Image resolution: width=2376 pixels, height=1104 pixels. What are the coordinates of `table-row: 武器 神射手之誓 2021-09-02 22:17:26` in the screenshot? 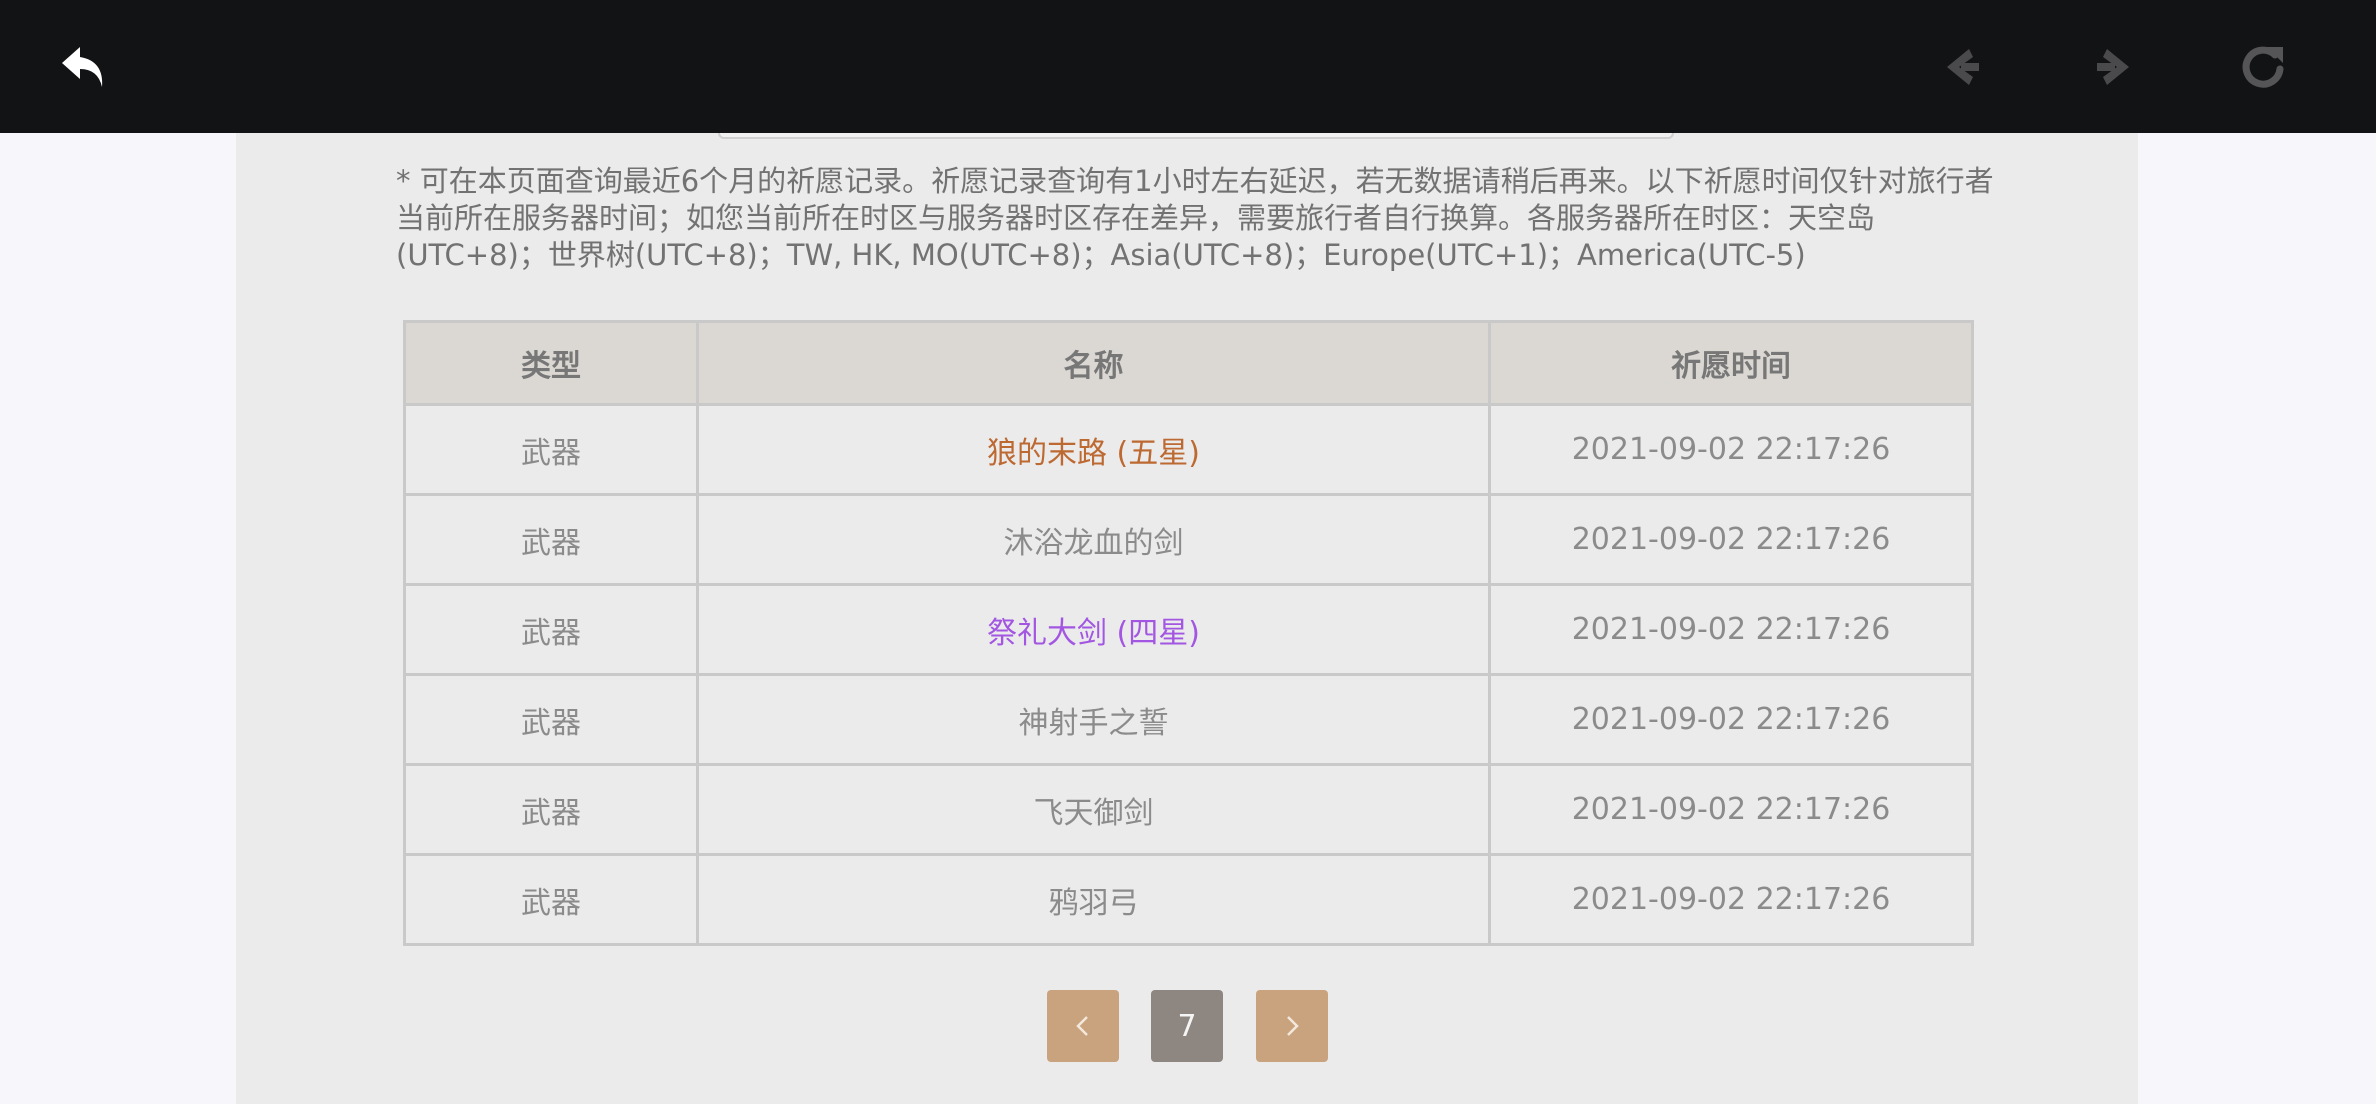 It's located at (1188, 719).